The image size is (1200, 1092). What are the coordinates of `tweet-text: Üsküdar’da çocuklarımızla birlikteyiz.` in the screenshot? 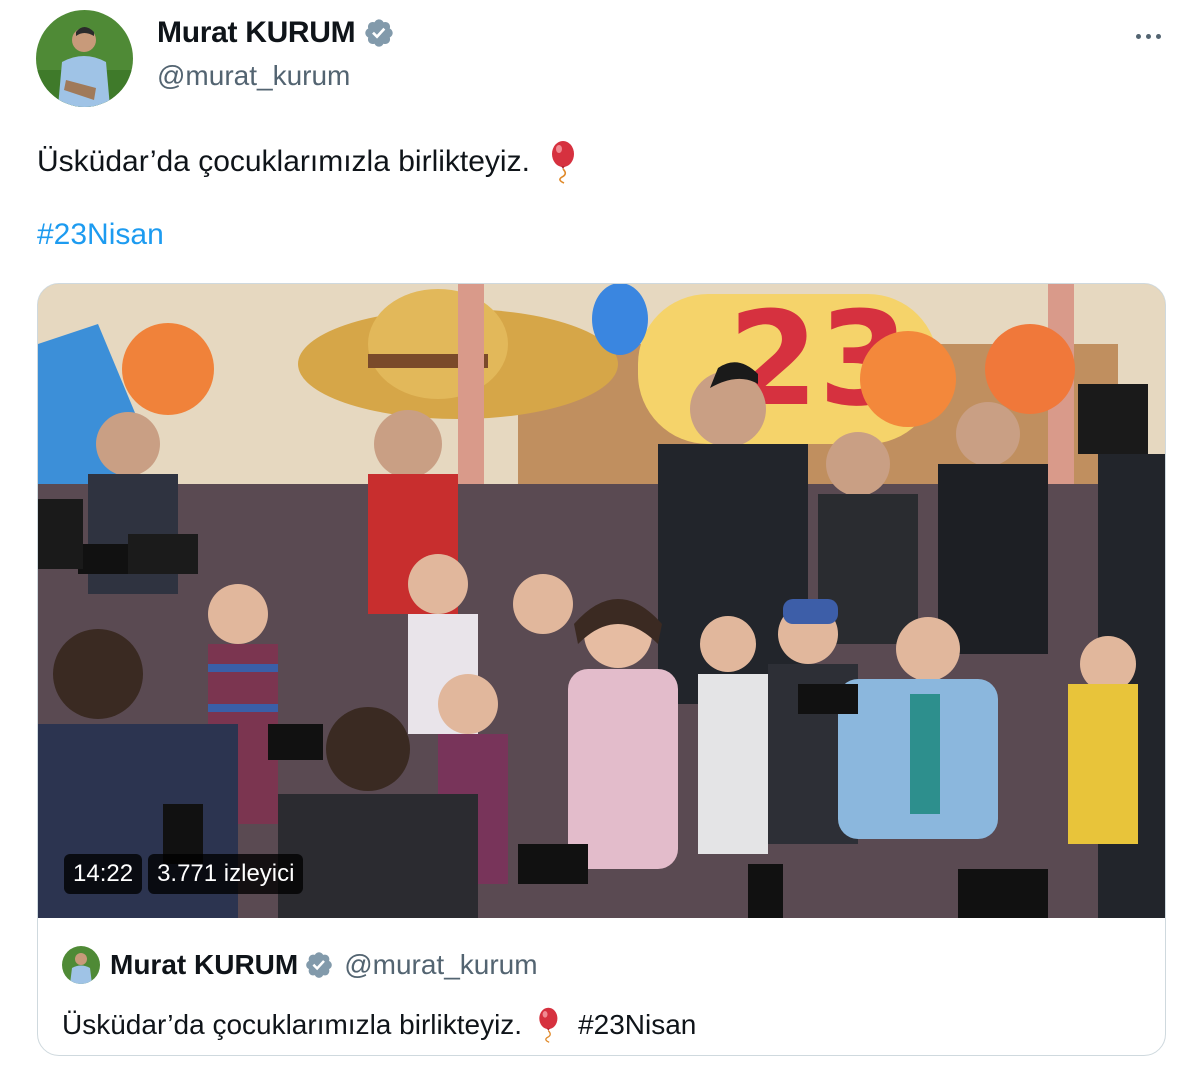 It's located at (309, 162).